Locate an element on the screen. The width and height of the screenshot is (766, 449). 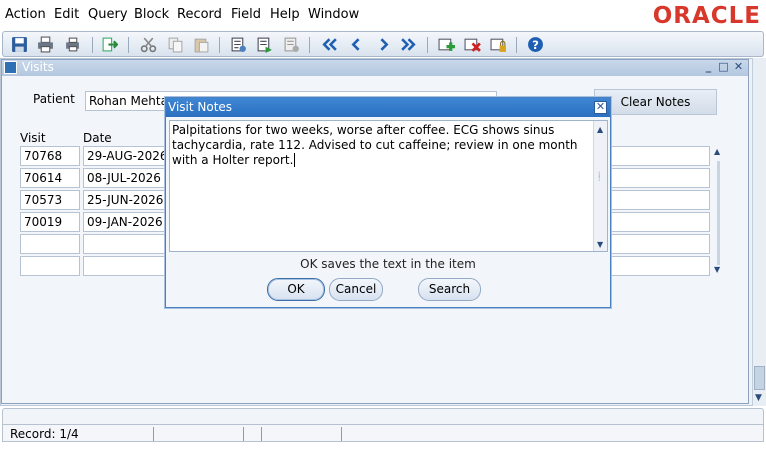
record-indicator: Record: 1/4 is located at coordinates (44, 434).